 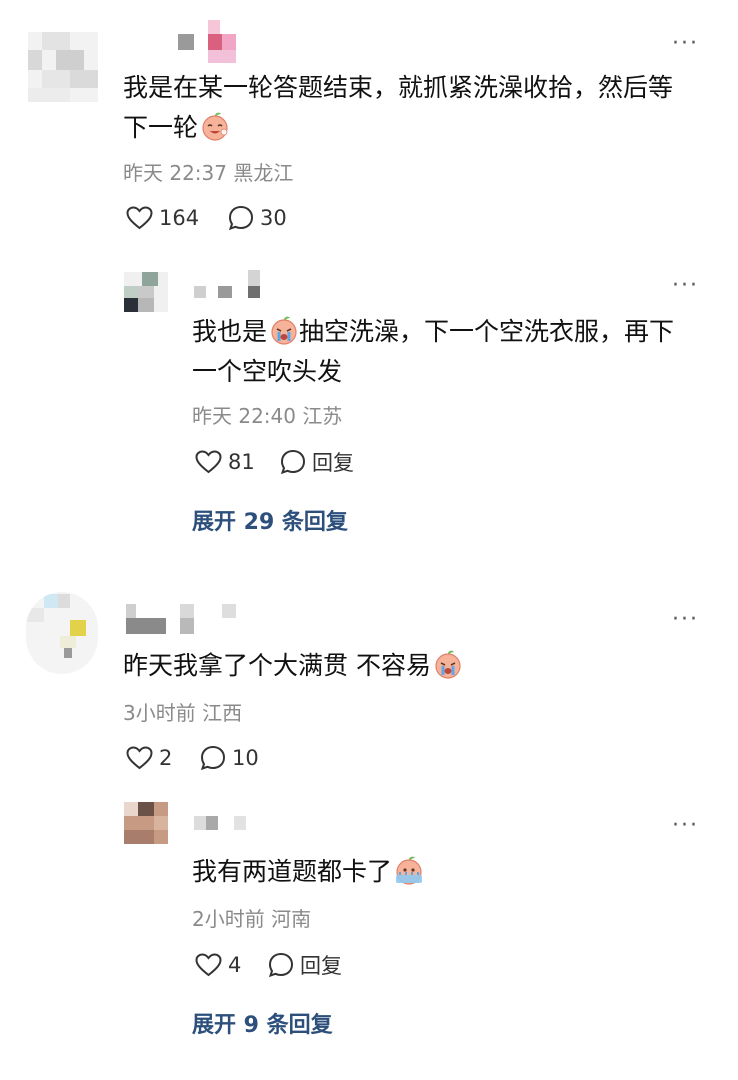 I want to click on timestamp: 2小时前, so click(x=228, y=919).